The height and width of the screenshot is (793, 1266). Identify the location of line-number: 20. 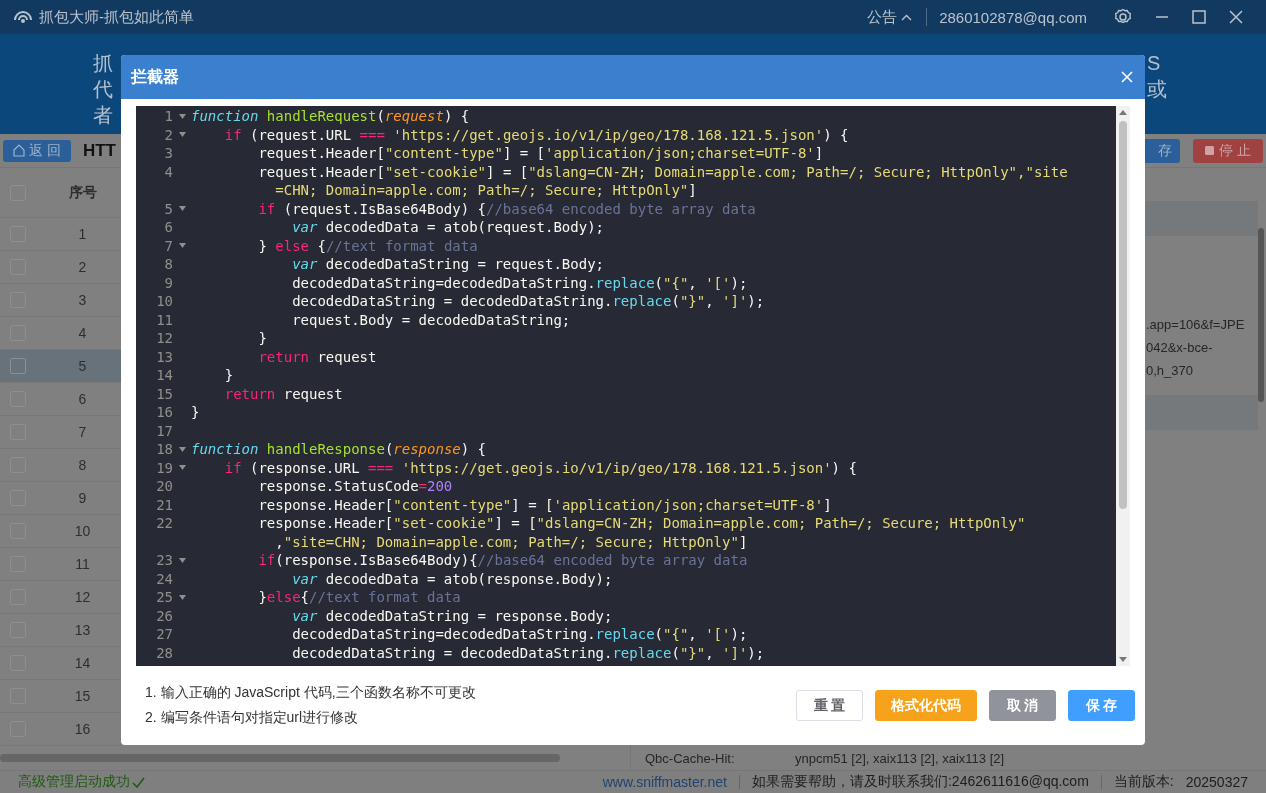
(164, 486).